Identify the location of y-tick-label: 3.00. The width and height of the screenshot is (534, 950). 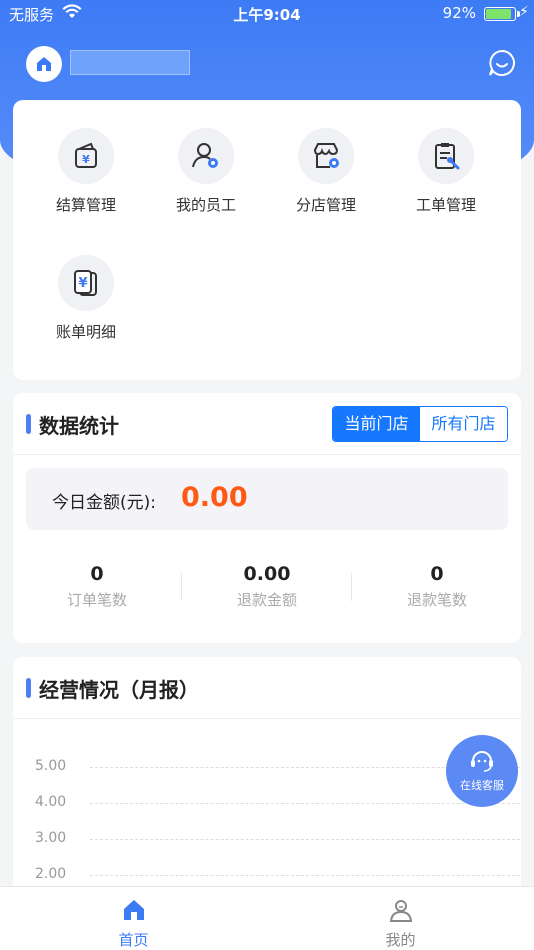
(51, 838).